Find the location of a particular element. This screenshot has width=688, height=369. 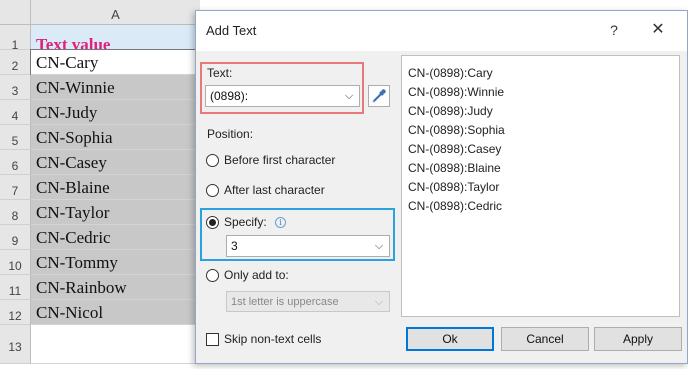

after-last-radio is located at coordinates (212, 190).